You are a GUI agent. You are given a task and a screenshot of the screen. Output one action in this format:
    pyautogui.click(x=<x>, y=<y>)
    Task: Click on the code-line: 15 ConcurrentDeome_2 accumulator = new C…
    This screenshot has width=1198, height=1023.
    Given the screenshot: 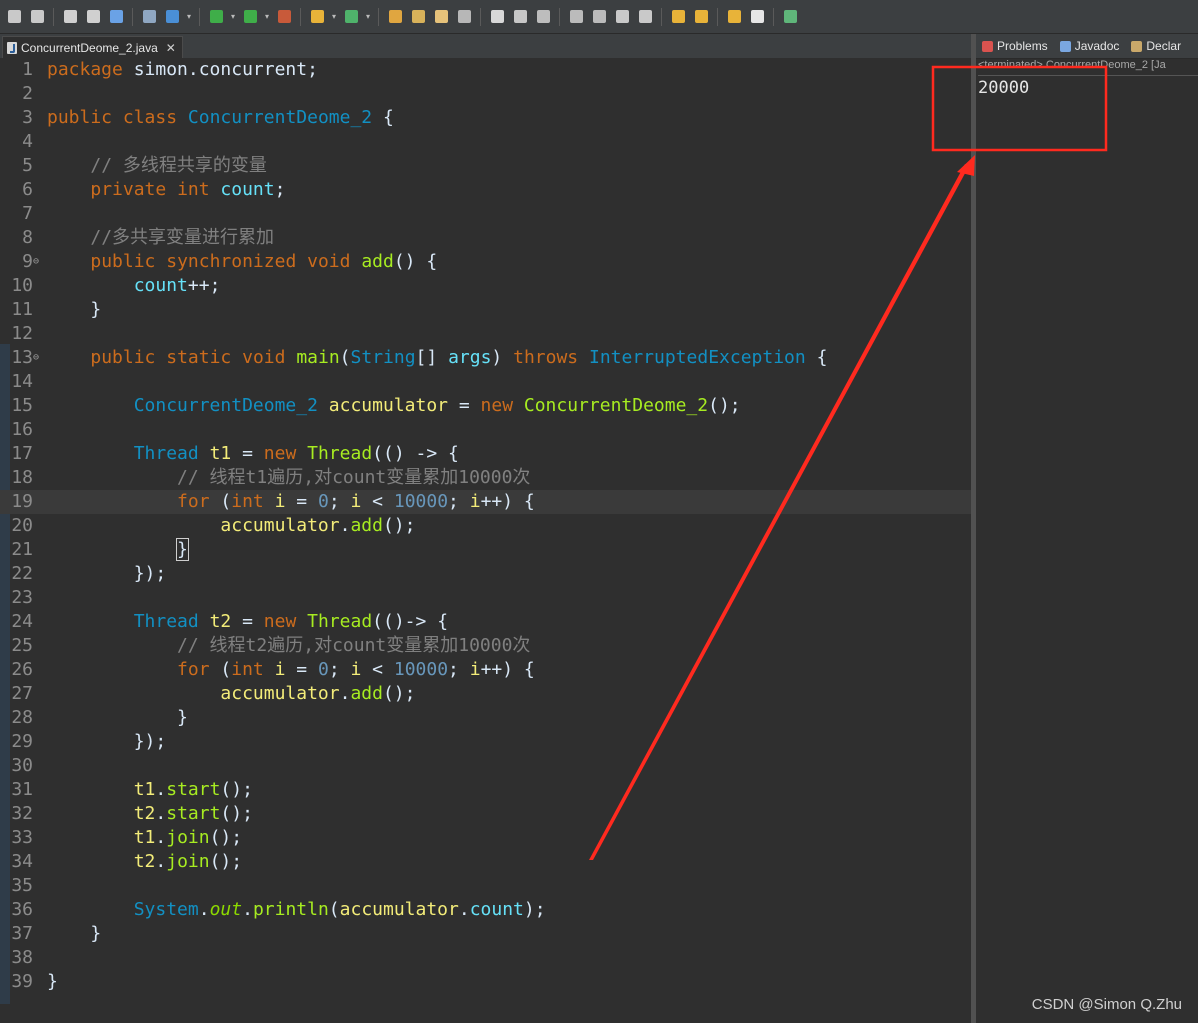 What is the action you would take?
    pyautogui.click(x=485, y=406)
    